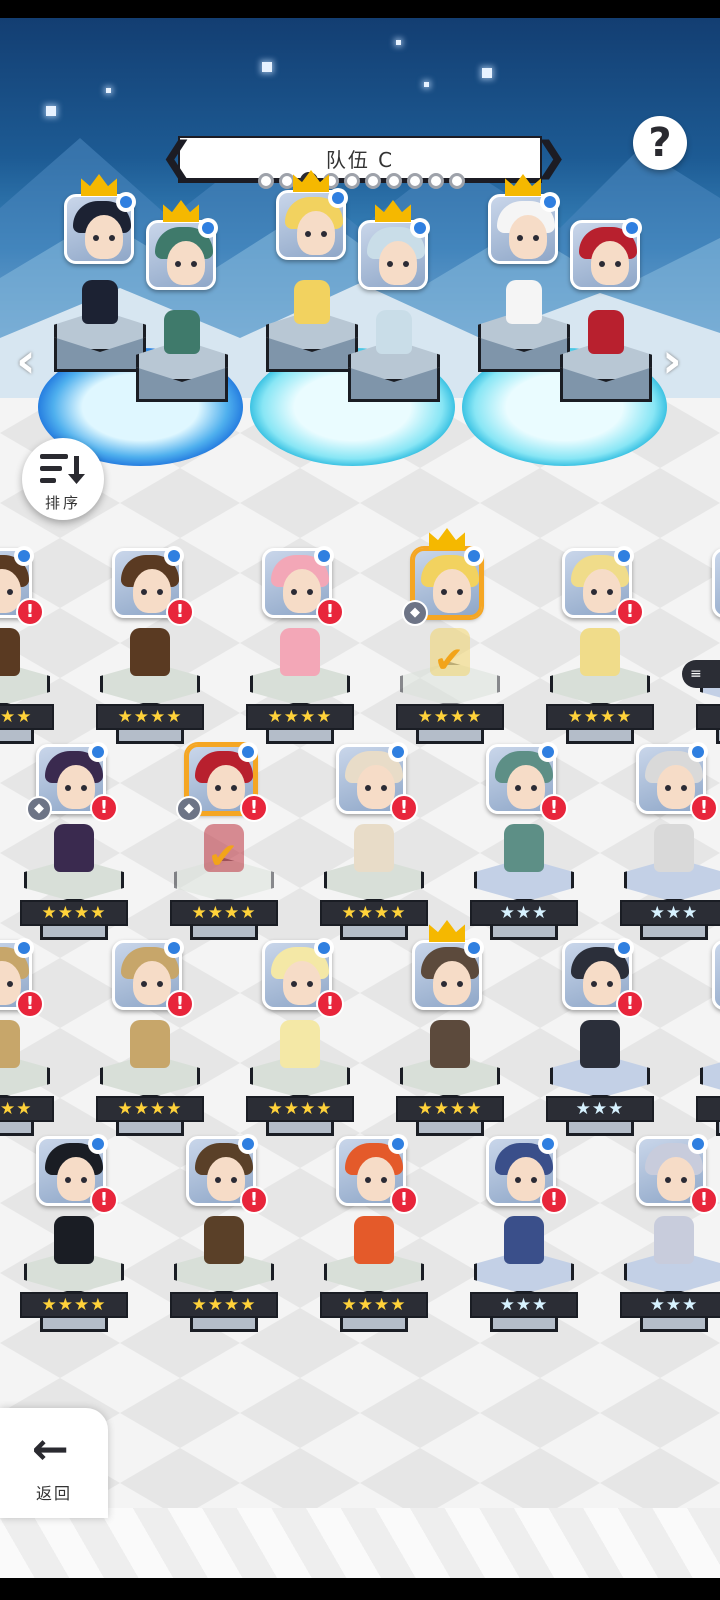 The height and width of the screenshot is (1600, 720). Describe the element at coordinates (660, 143) in the screenshot. I see `help-button: ?` at that location.